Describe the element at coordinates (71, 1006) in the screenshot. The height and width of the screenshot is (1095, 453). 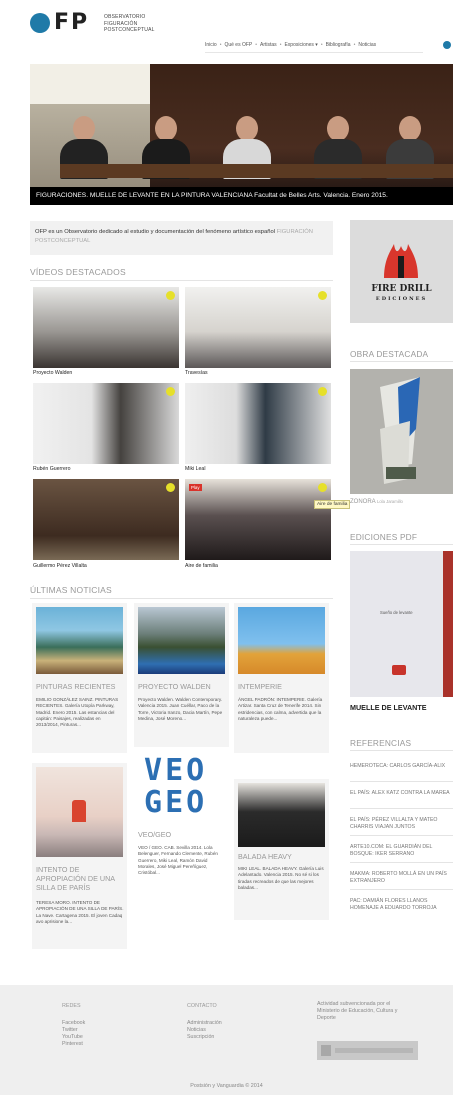
I see `footer-heading: REDES` at that location.